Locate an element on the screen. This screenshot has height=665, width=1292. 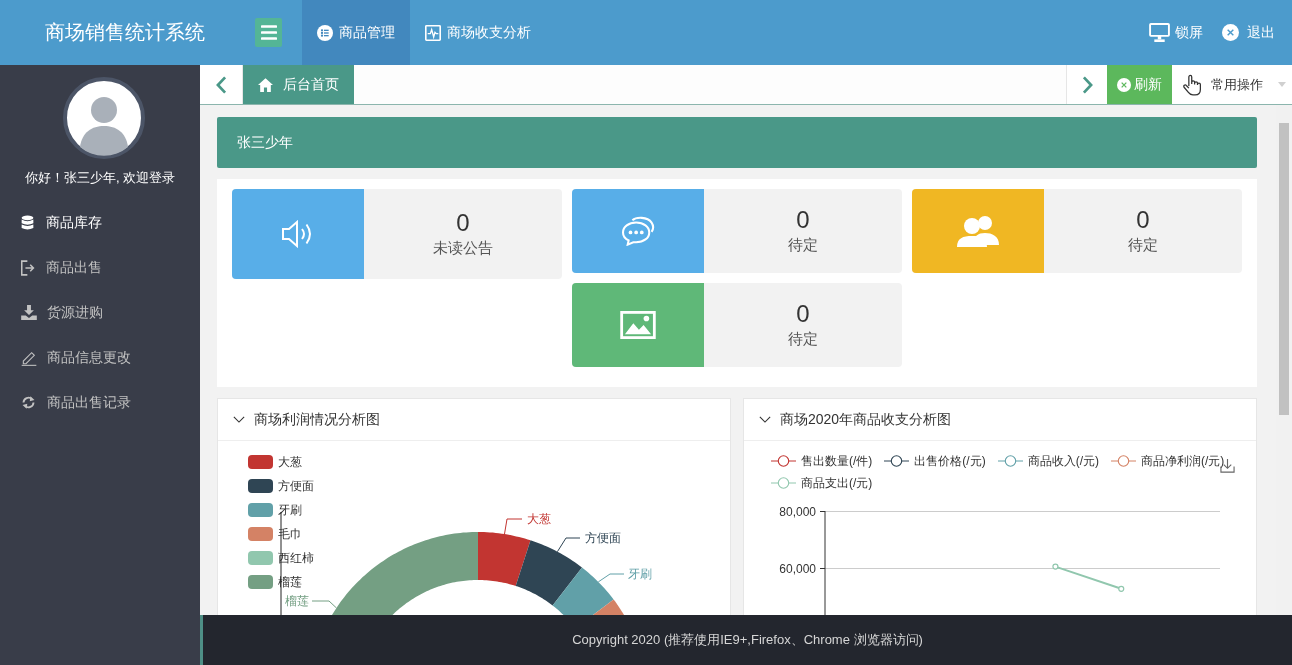
app-title: 商场销售统计系统 is located at coordinates (125, 32).